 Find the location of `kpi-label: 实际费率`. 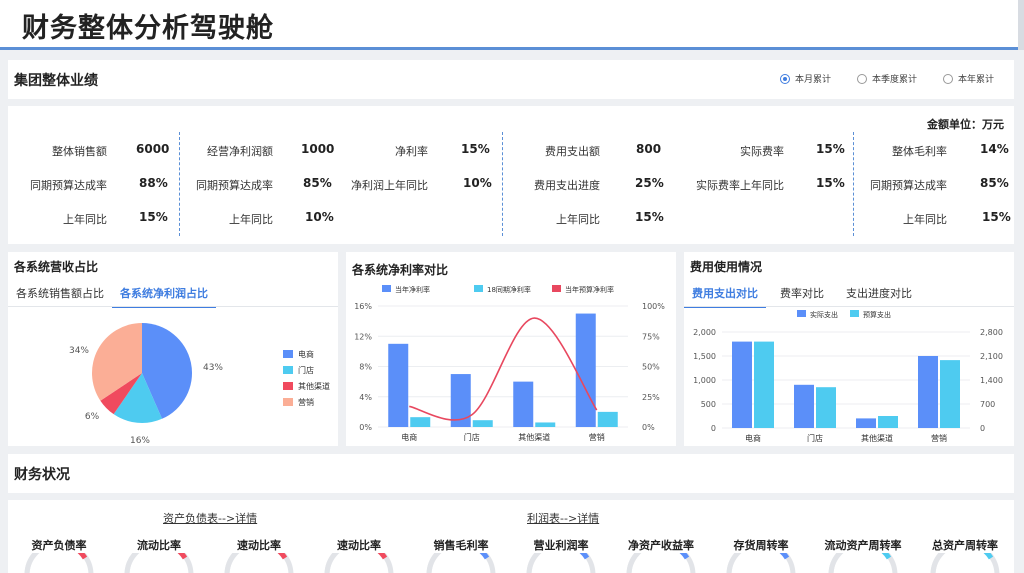

kpi-label: 实际费率 is located at coordinates (762, 151).